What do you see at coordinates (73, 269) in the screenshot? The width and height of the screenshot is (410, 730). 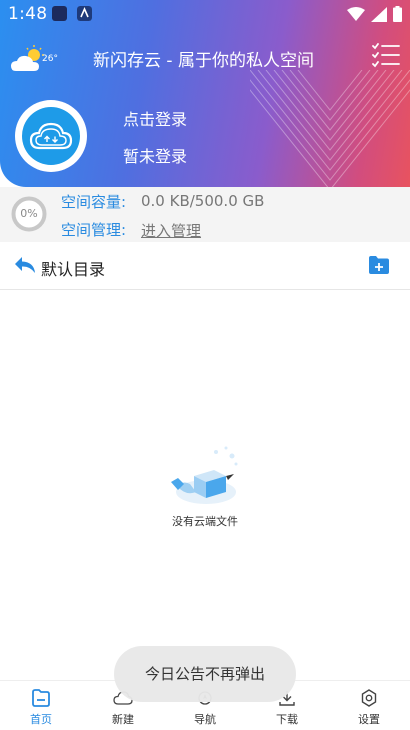 I see `directory-label: 默认目录` at bounding box center [73, 269].